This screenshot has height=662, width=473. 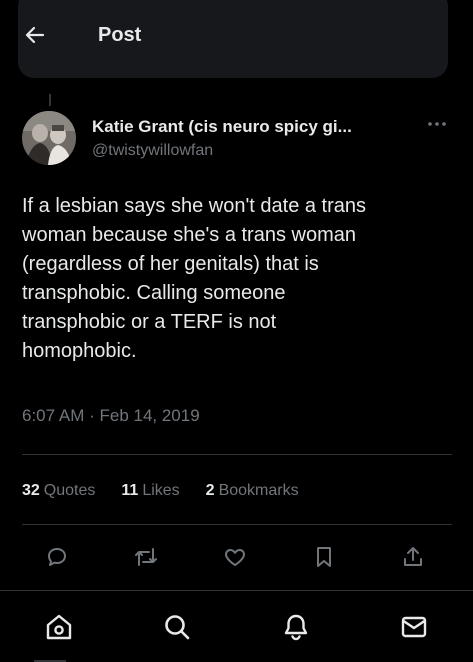 I want to click on back-button, so click(x=35, y=35).